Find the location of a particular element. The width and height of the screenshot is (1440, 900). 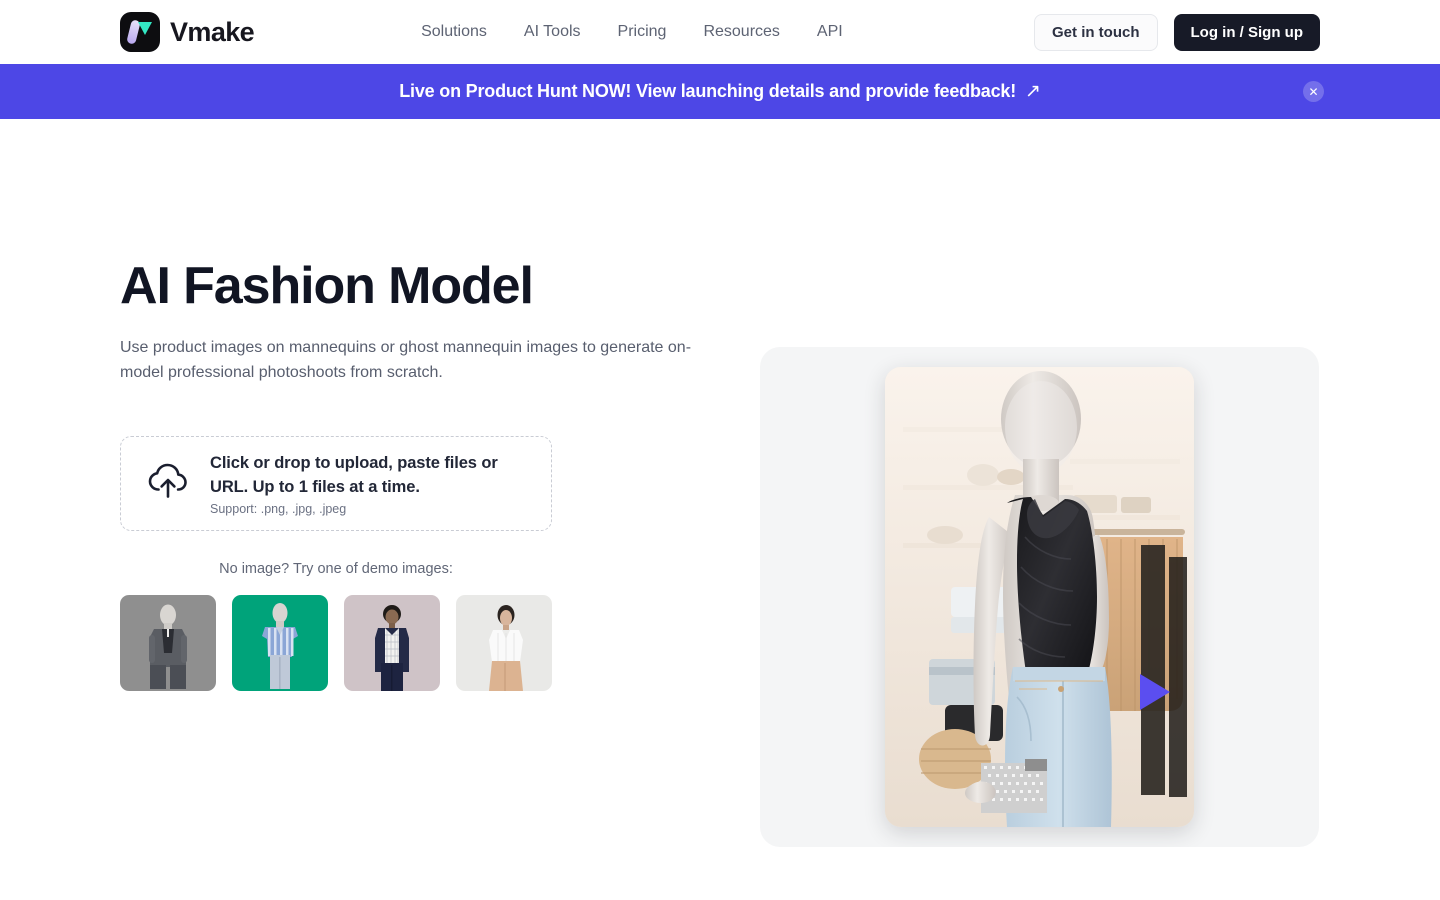

login-signup-button: Log in / Sign up is located at coordinates (1246, 32).